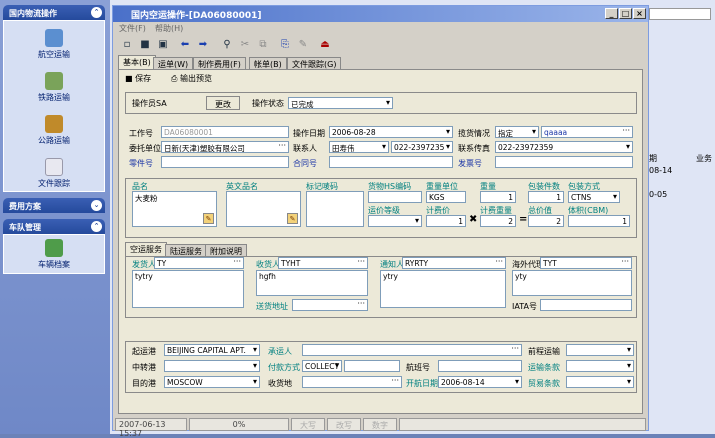 The height and width of the screenshot is (438, 715). What do you see at coordinates (599, 221) in the screenshot?
I see `volume-field: 1` at bounding box center [599, 221].